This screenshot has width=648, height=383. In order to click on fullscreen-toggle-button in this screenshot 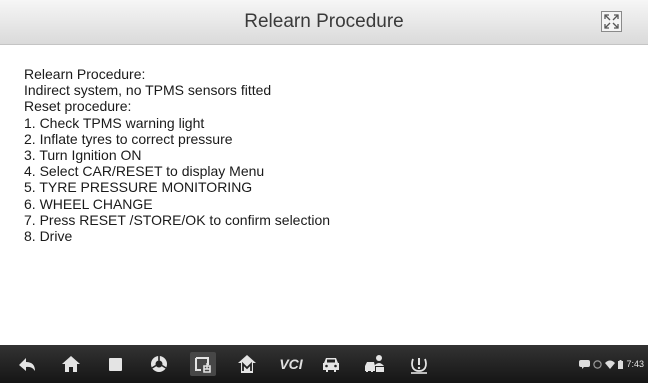, I will do `click(611, 21)`.